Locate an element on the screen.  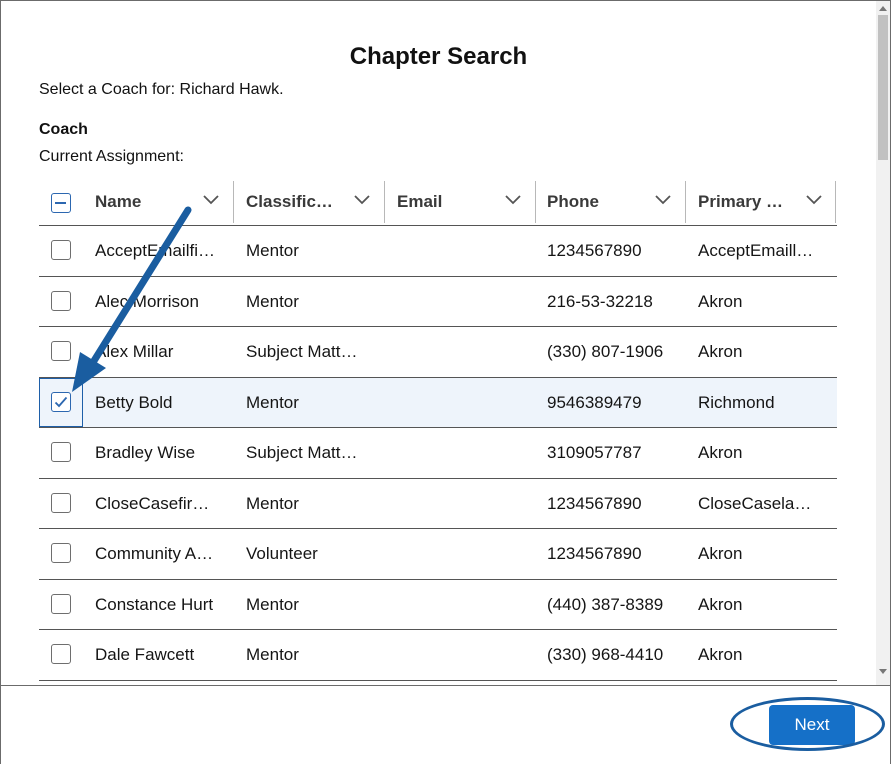
table-row-selected: Betty Bold Mentor 9546389479 Richmond is located at coordinates (438, 402).